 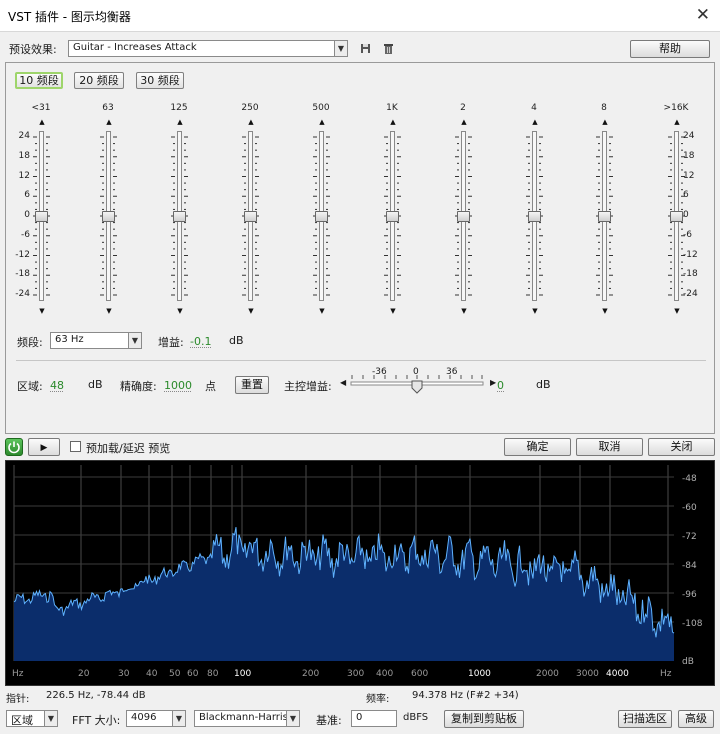 I want to click on spectrum-x-tick-label: 600, so click(x=419, y=674).